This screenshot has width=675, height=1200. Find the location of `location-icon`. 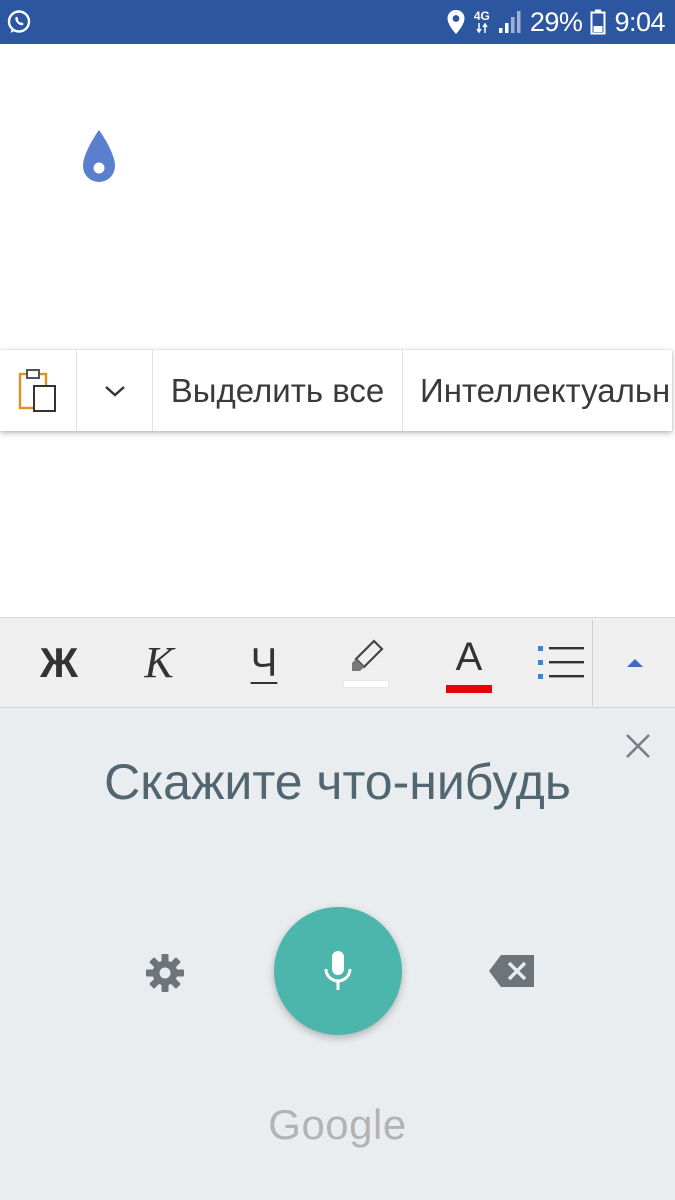

location-icon is located at coordinates (456, 22).